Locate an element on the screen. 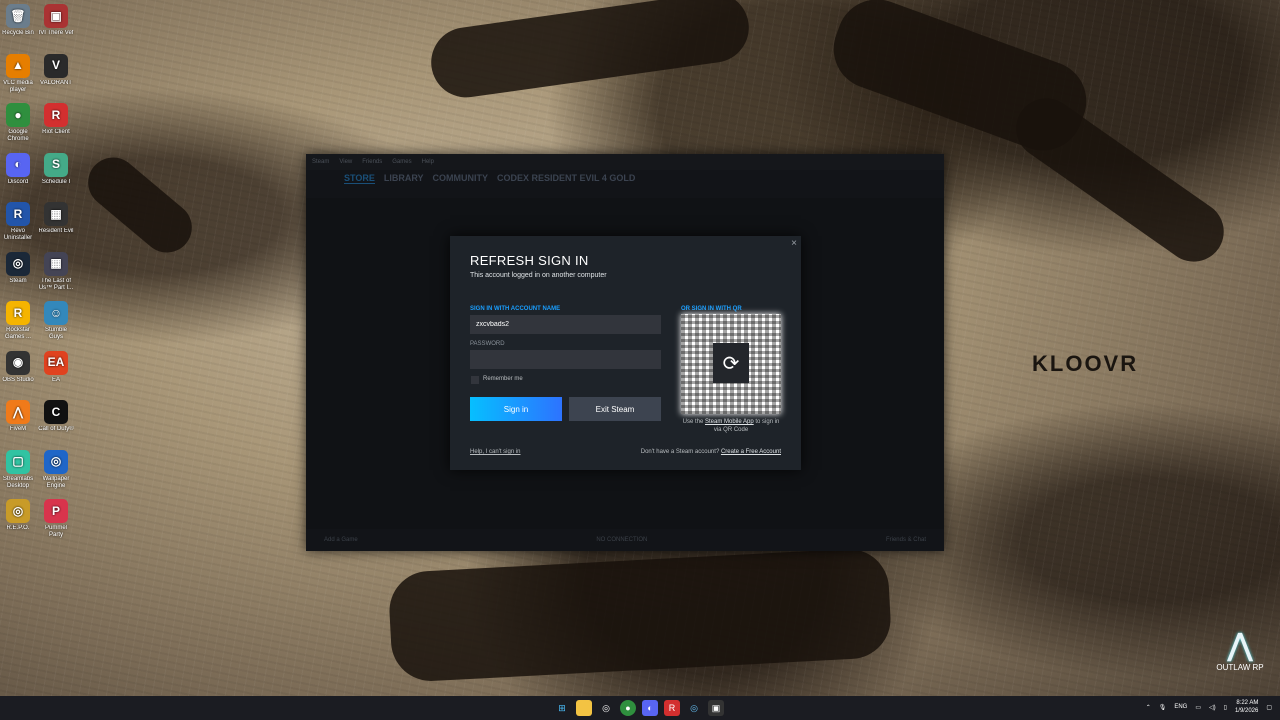 Image resolution: width=1280 pixels, height=720 pixels. desktop-icon-label: Resident Evil is located at coordinates (56, 231).